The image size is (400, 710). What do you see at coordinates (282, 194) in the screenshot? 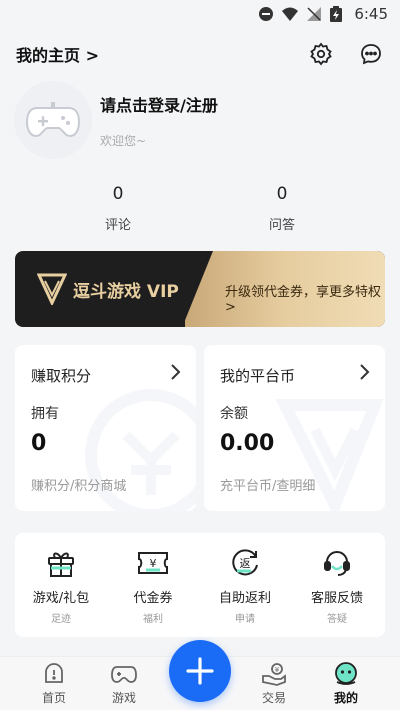
I see `qa-count: 0` at bounding box center [282, 194].